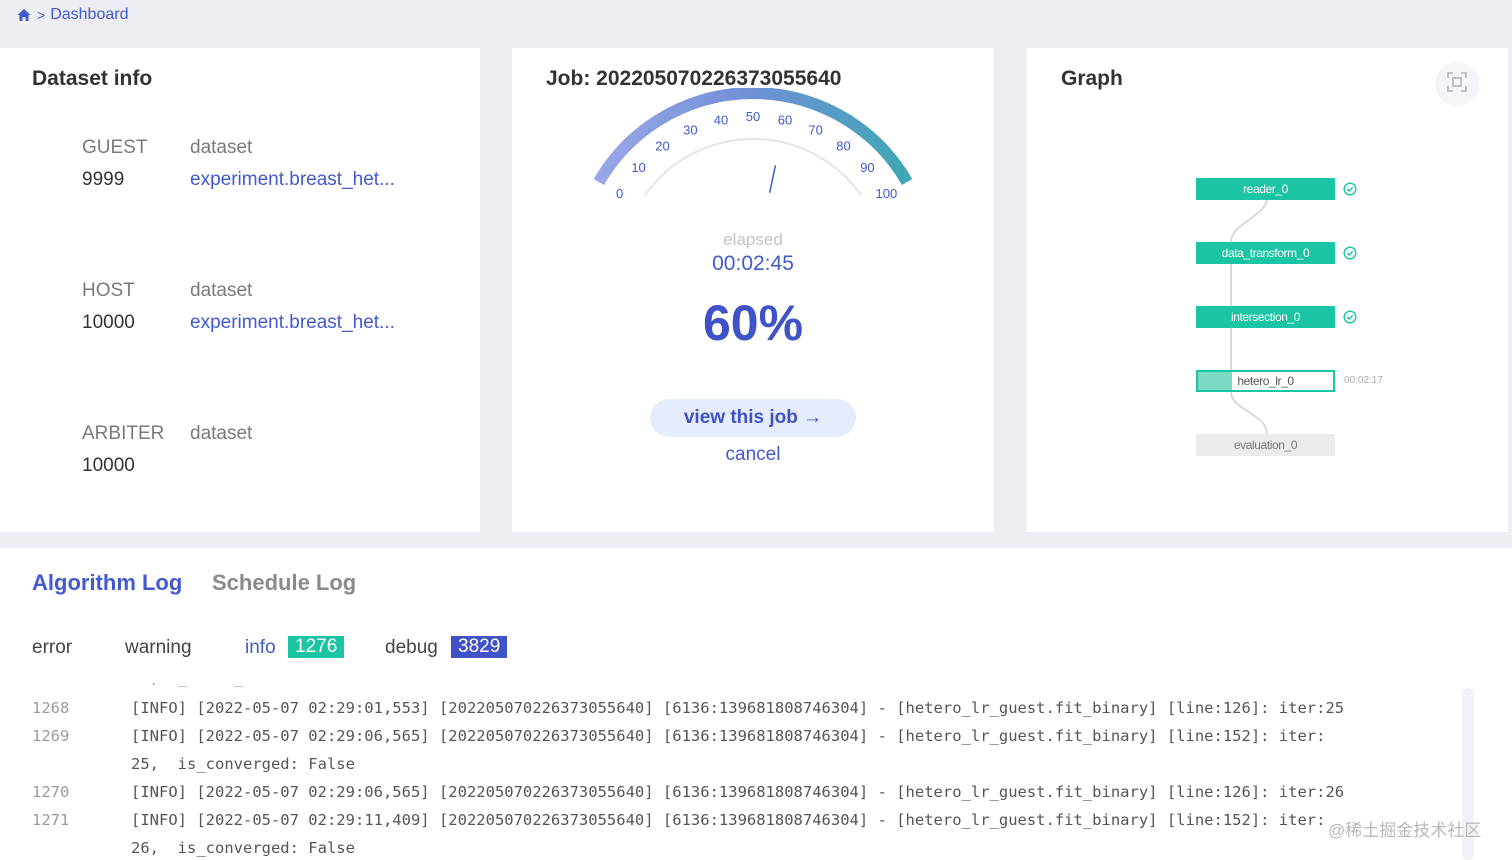 This screenshot has width=1512, height=860. What do you see at coordinates (753, 167) in the screenshot?
I see `gauge-inner-arc` at bounding box center [753, 167].